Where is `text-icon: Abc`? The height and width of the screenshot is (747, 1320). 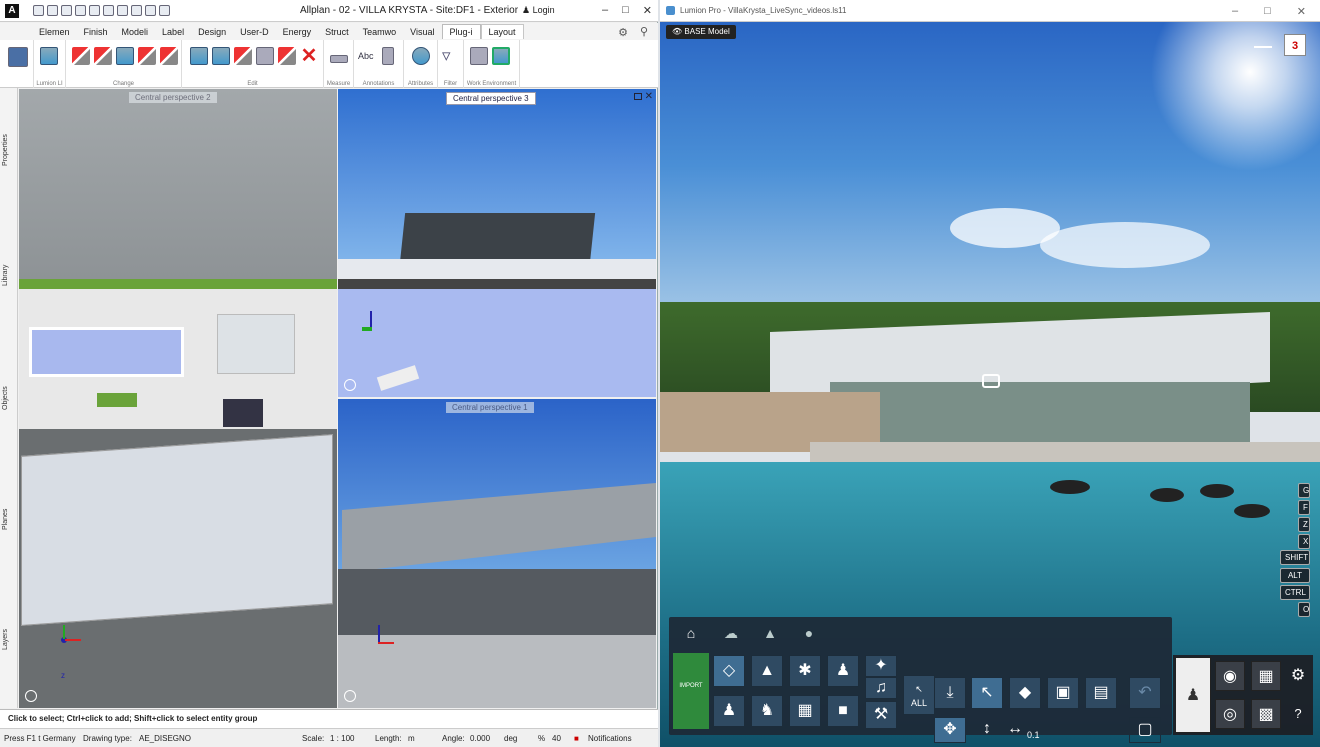 text-icon: Abc is located at coordinates (367, 56).